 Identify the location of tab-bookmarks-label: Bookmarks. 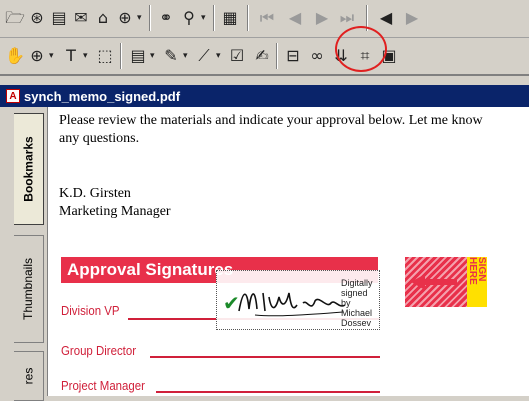
(28, 169).